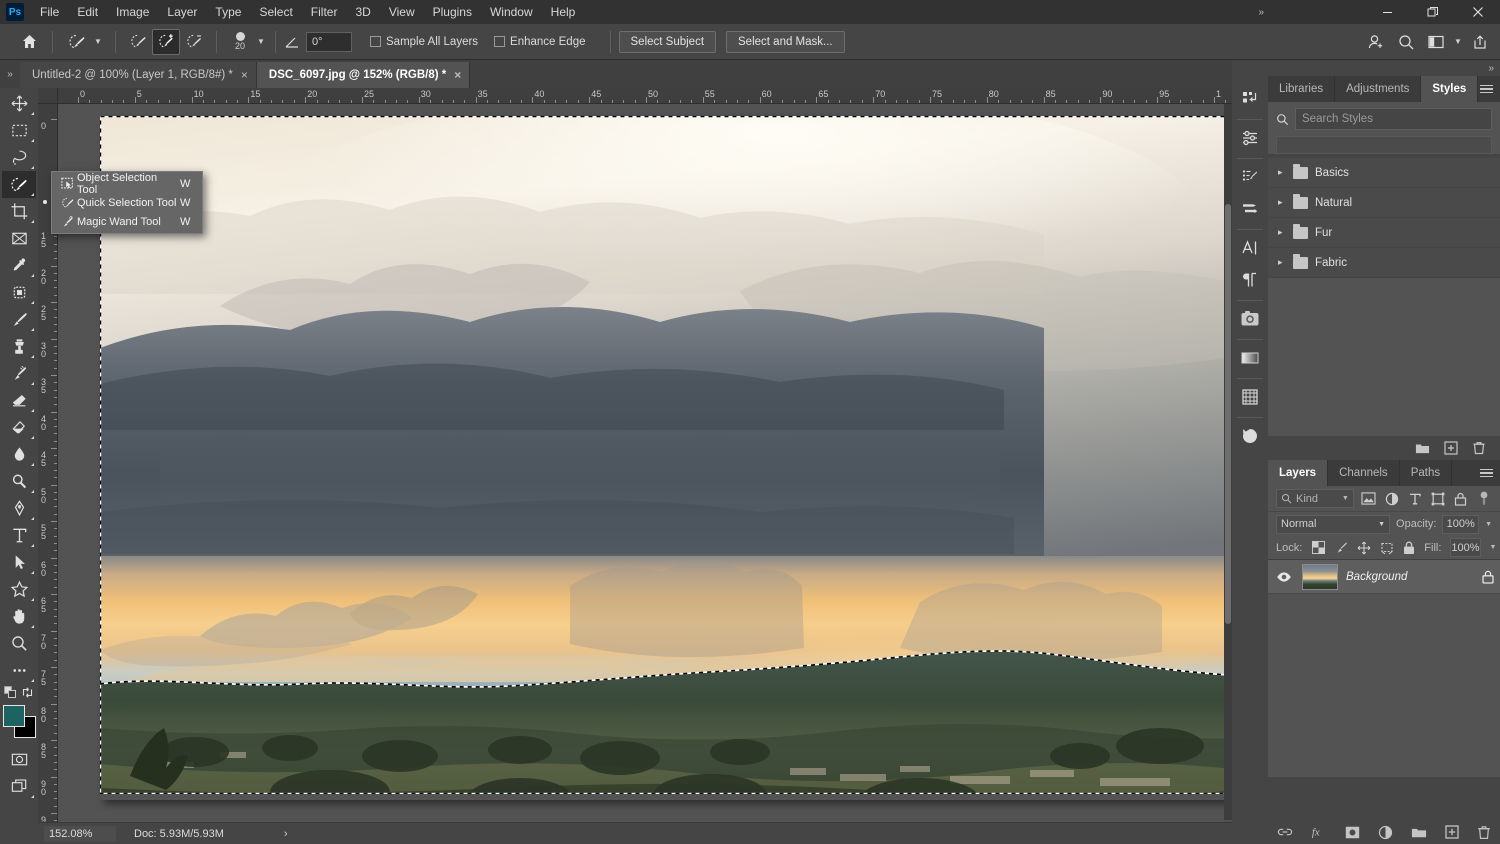 The height and width of the screenshot is (844, 1500). Describe the element at coordinates (275, 12) in the screenshot. I see `menu-select: Select` at that location.